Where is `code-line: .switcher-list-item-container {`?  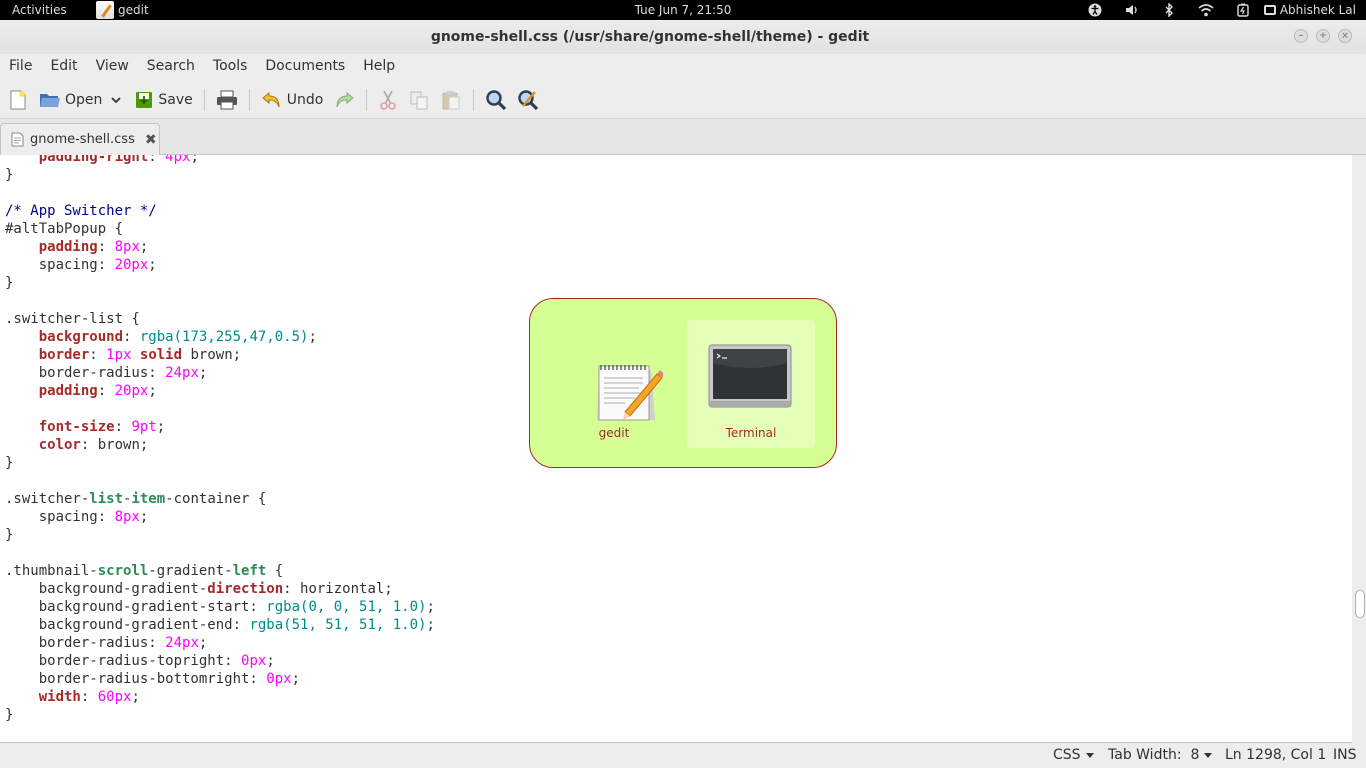
code-line: .switcher-list-item-container { is located at coordinates (220, 499).